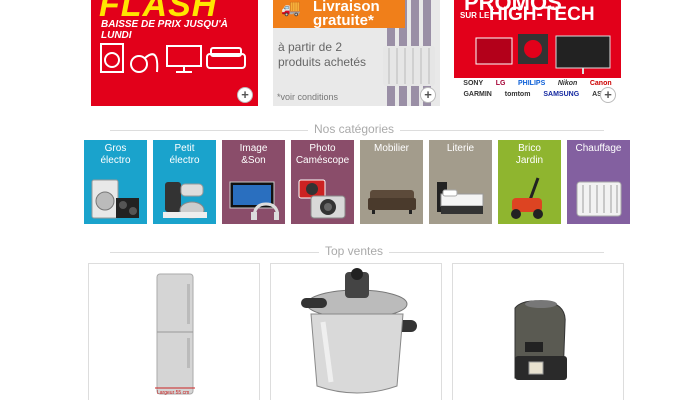 The image size is (700, 400). What do you see at coordinates (354, 129) in the screenshot?
I see `categories-heading: Nos catégories` at bounding box center [354, 129].